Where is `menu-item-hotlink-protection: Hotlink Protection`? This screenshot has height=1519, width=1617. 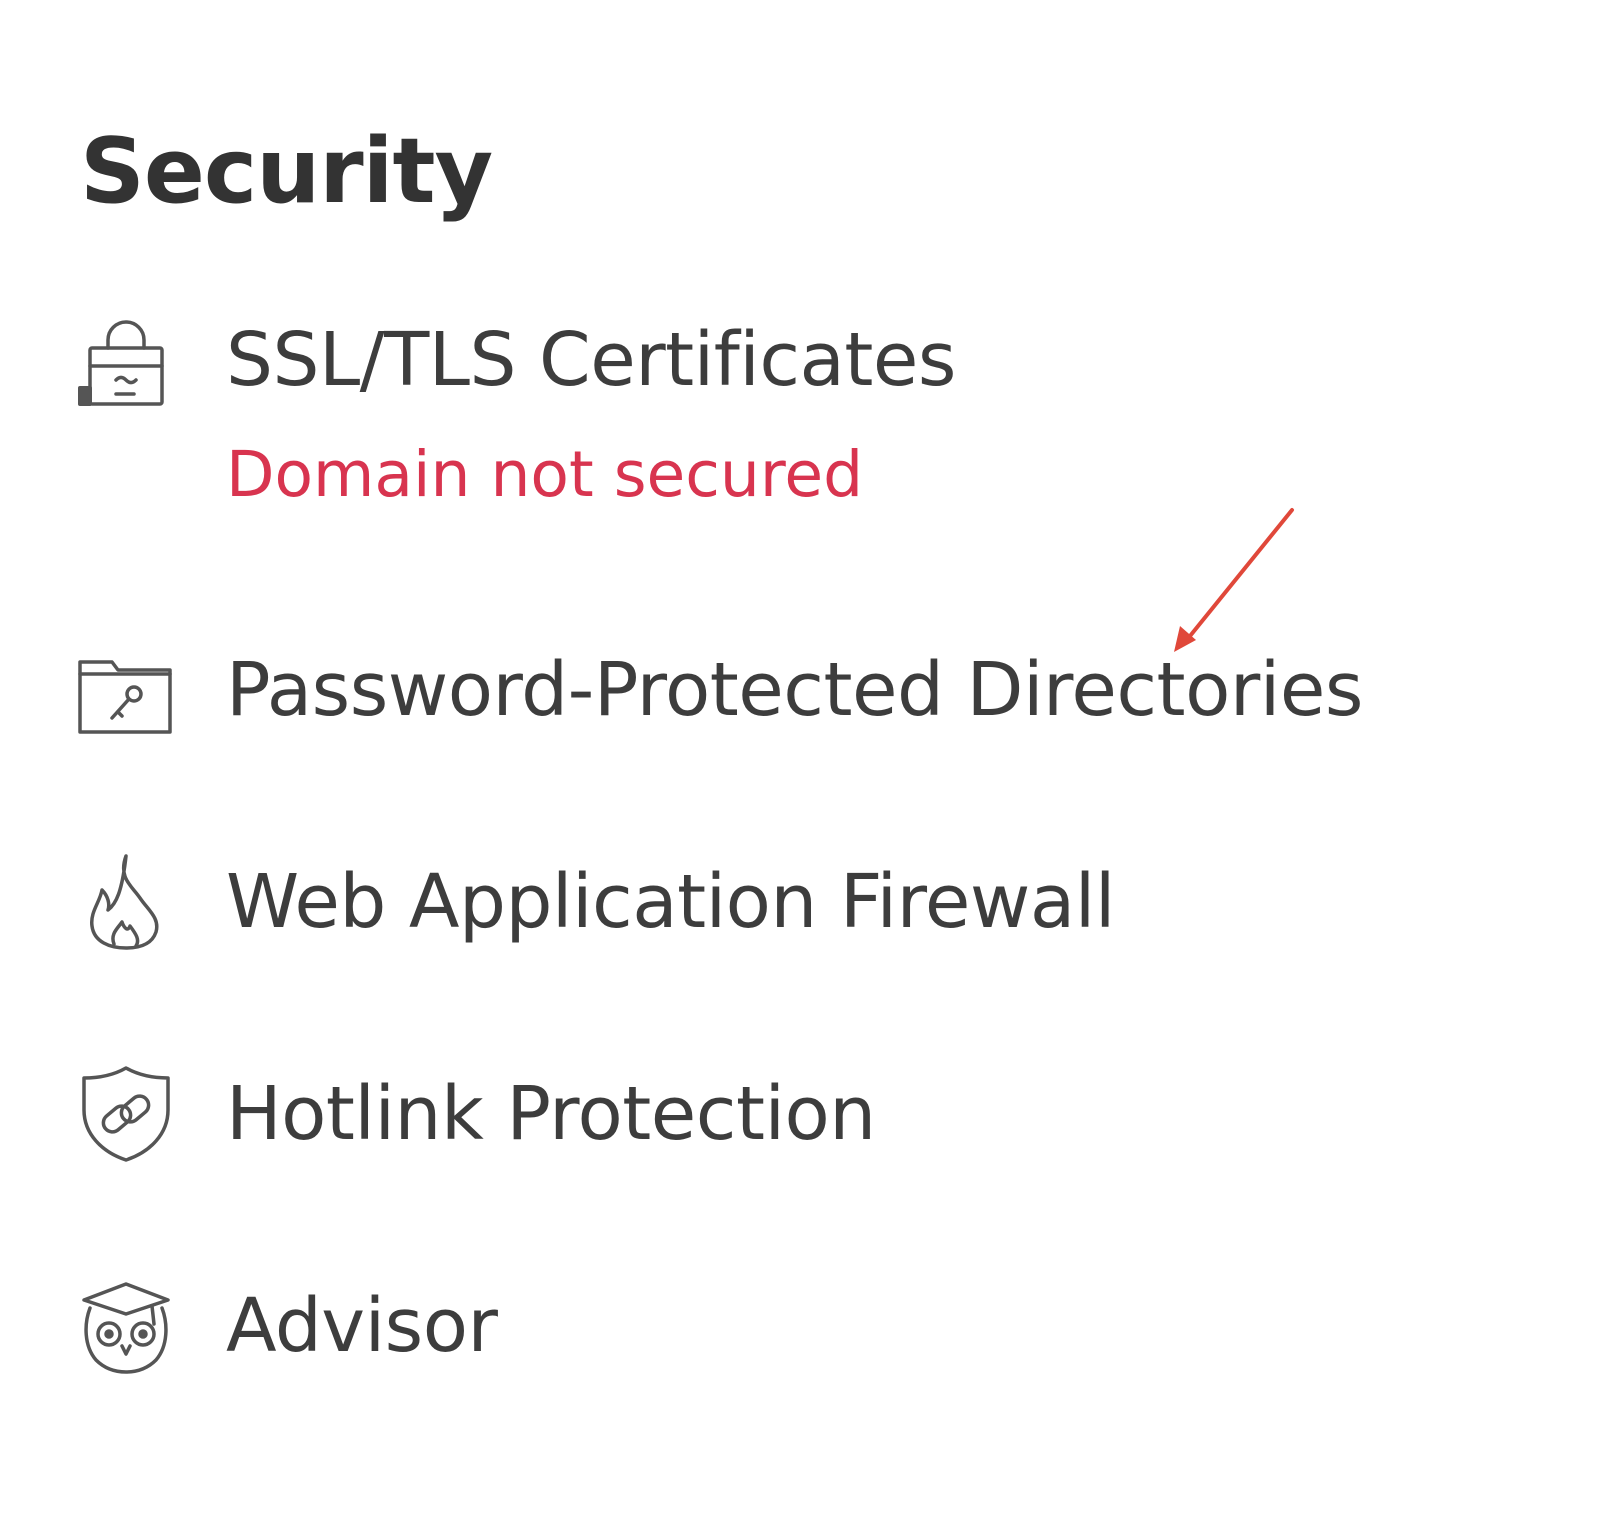
menu-item-hotlink-protection: Hotlink Protection is located at coordinates (506, 1114).